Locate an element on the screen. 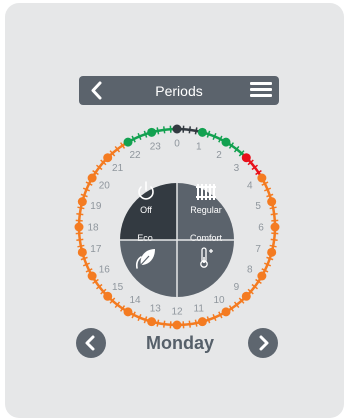  chevron-right-circle-icon is located at coordinates (264, 343).